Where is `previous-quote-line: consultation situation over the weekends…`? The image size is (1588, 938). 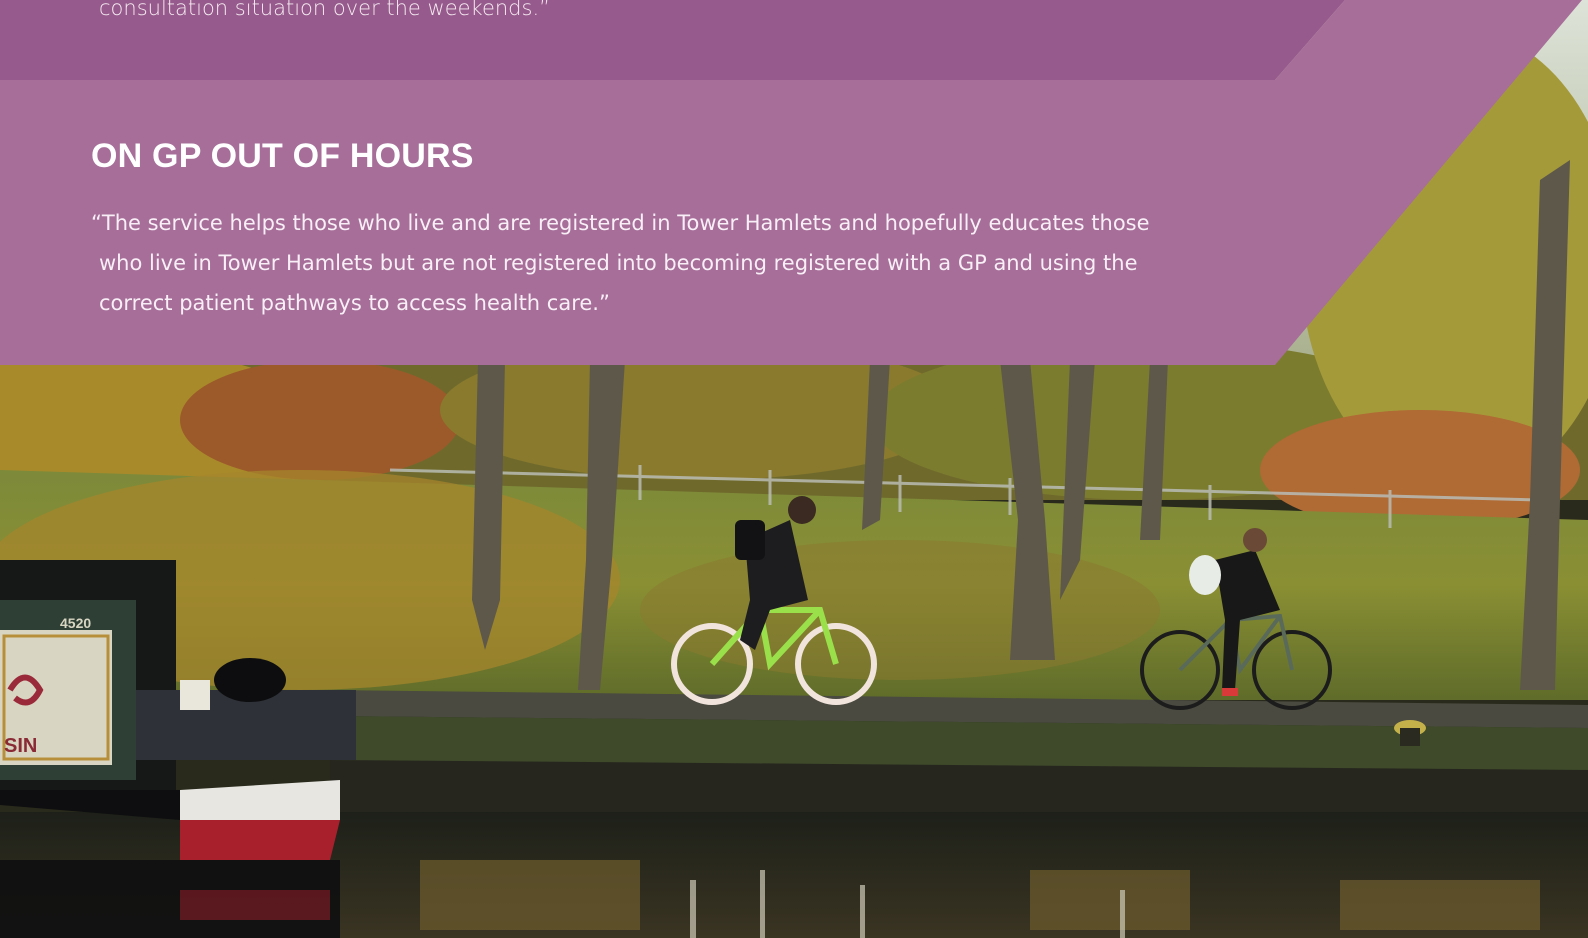
previous-quote-line: consultation situation over the weekends… is located at coordinates (325, 10).